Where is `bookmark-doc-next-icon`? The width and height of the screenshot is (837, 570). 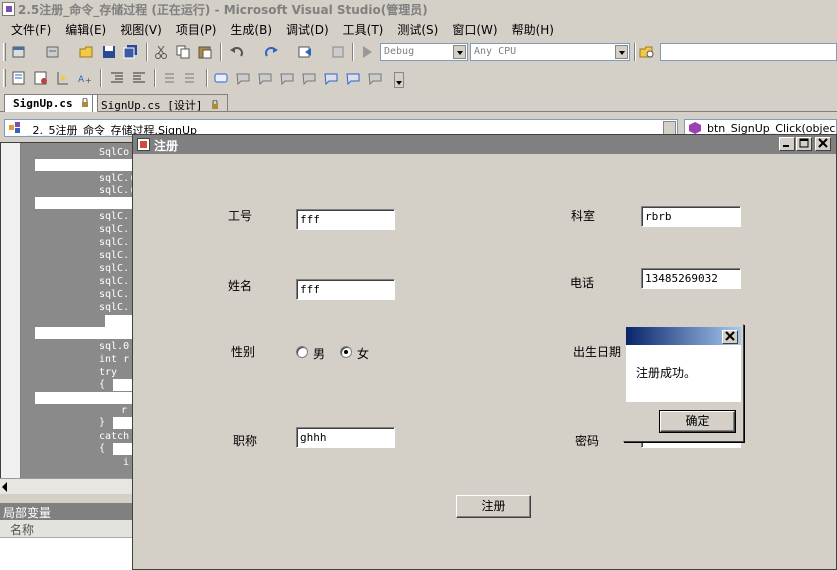 bookmark-doc-next-icon is located at coordinates (353, 79).